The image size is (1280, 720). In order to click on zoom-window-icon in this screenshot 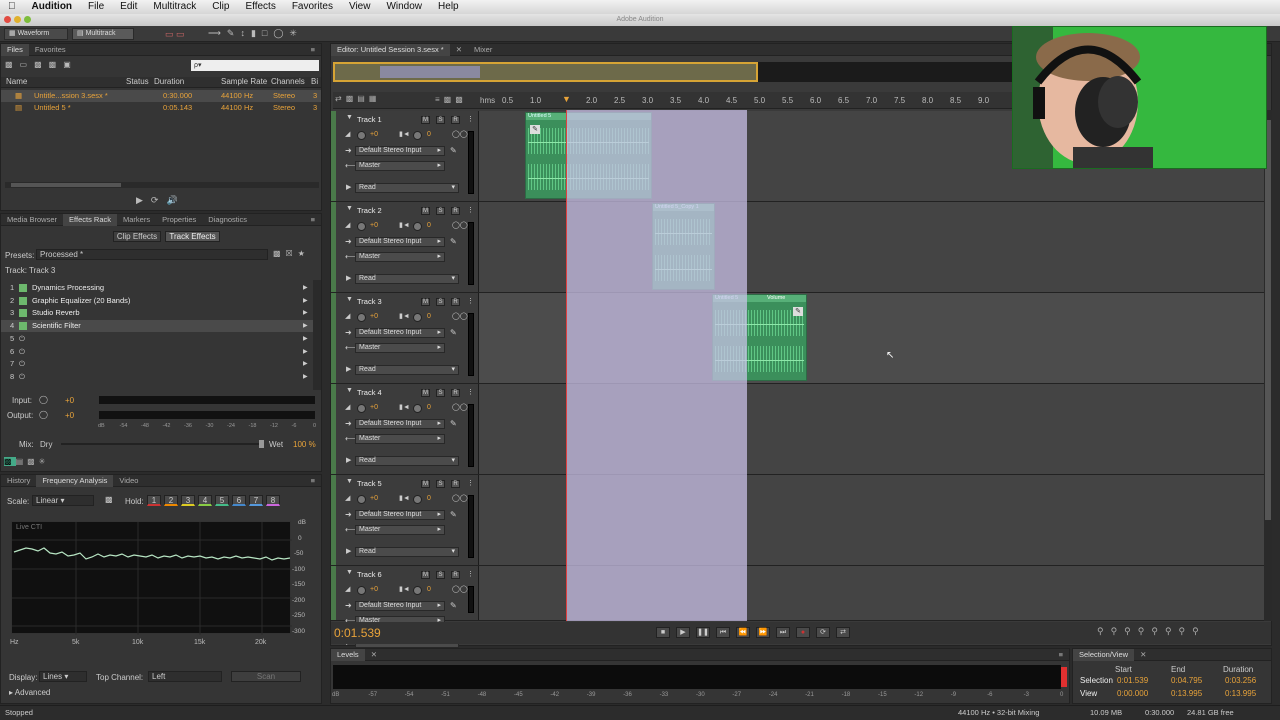, I will do `click(27, 19)`.